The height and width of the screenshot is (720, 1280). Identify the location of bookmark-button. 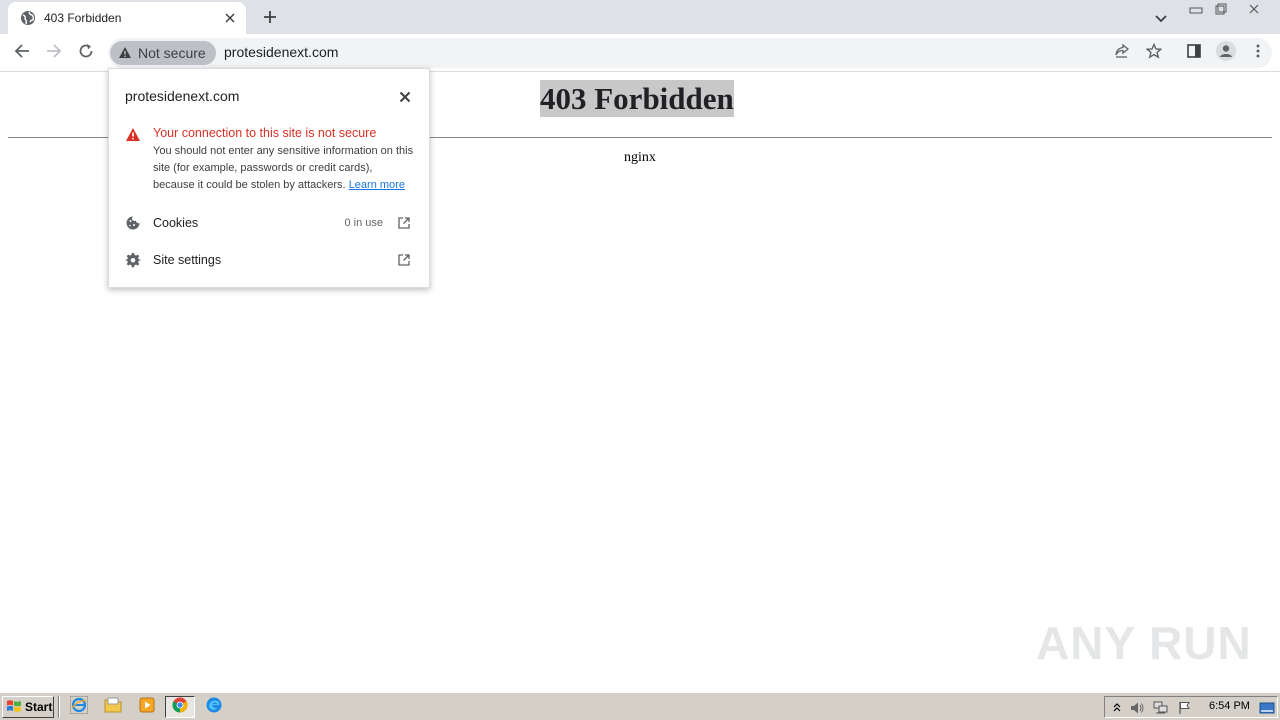
(1154, 53).